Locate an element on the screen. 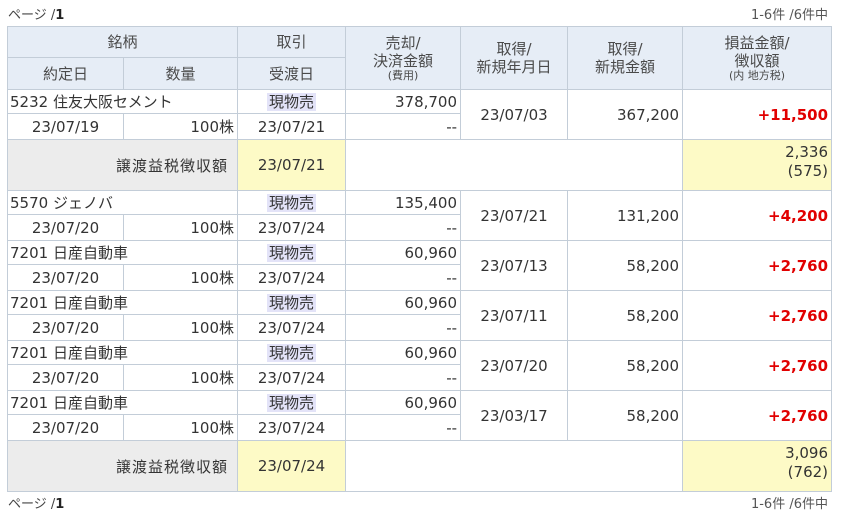  tax-date: 23/07/21 is located at coordinates (292, 165).